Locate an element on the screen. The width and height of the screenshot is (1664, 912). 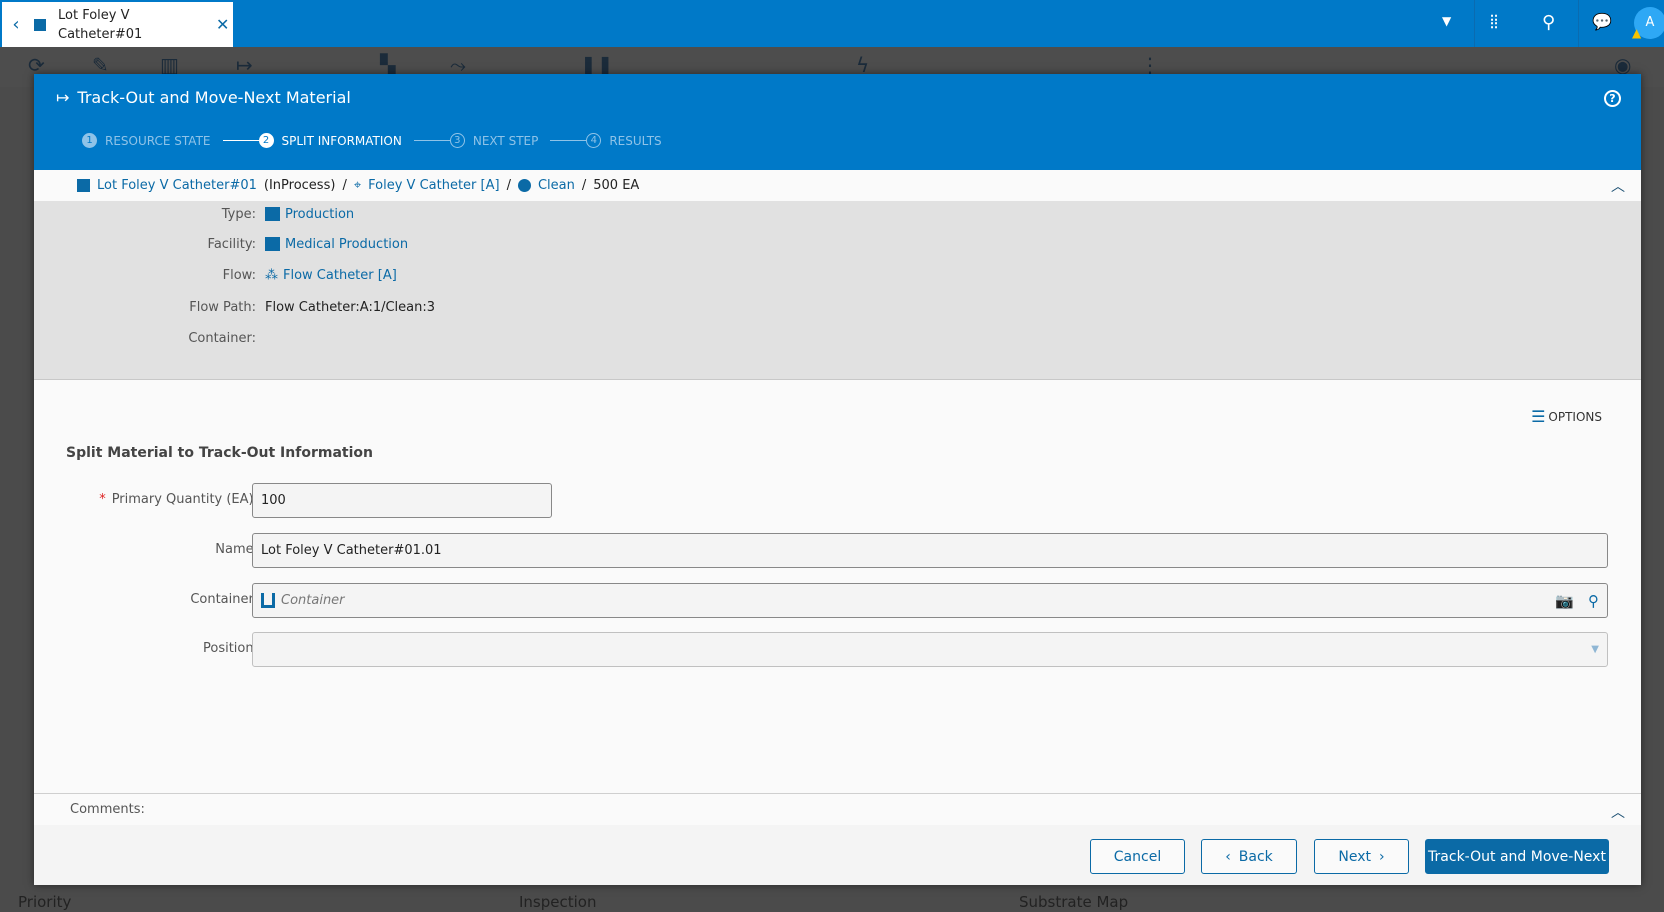
quantity-label: * Primary Quantity (EA): is located at coordinates (146, 499).